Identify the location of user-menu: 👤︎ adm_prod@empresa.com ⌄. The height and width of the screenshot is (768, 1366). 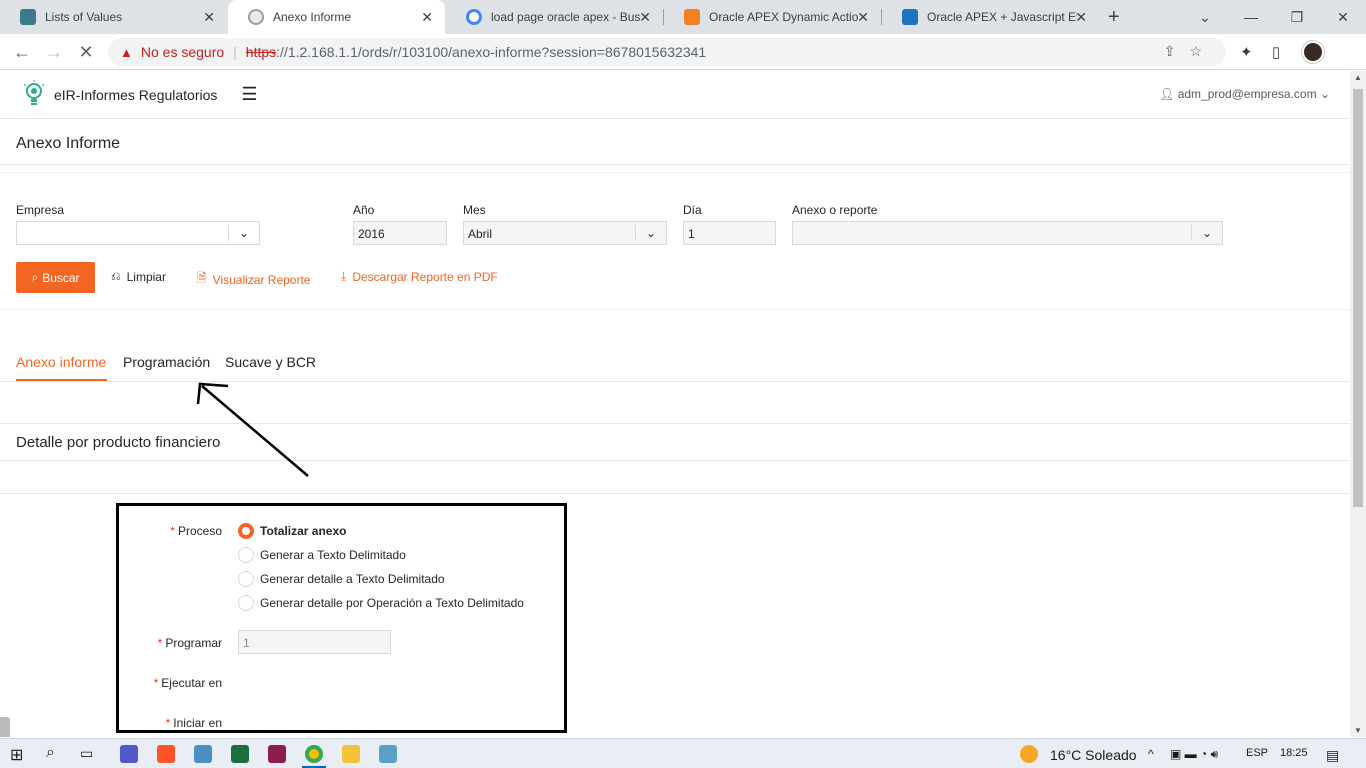
(1244, 94).